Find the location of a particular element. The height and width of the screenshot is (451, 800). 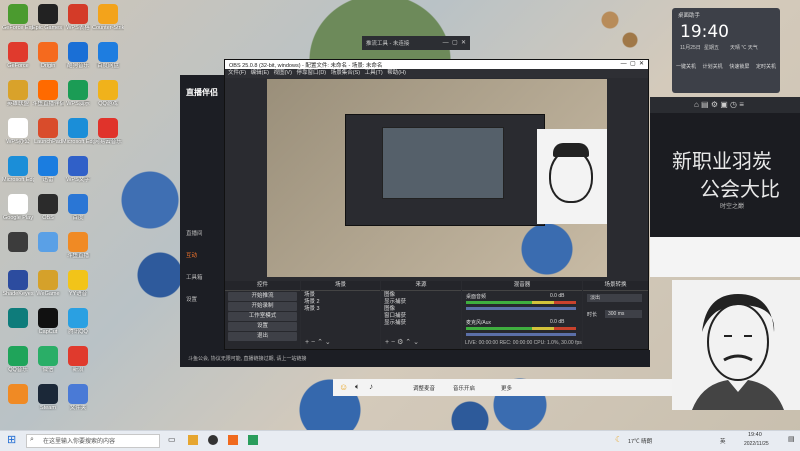

clock-time: 19:40 is located at coordinates (755, 435).